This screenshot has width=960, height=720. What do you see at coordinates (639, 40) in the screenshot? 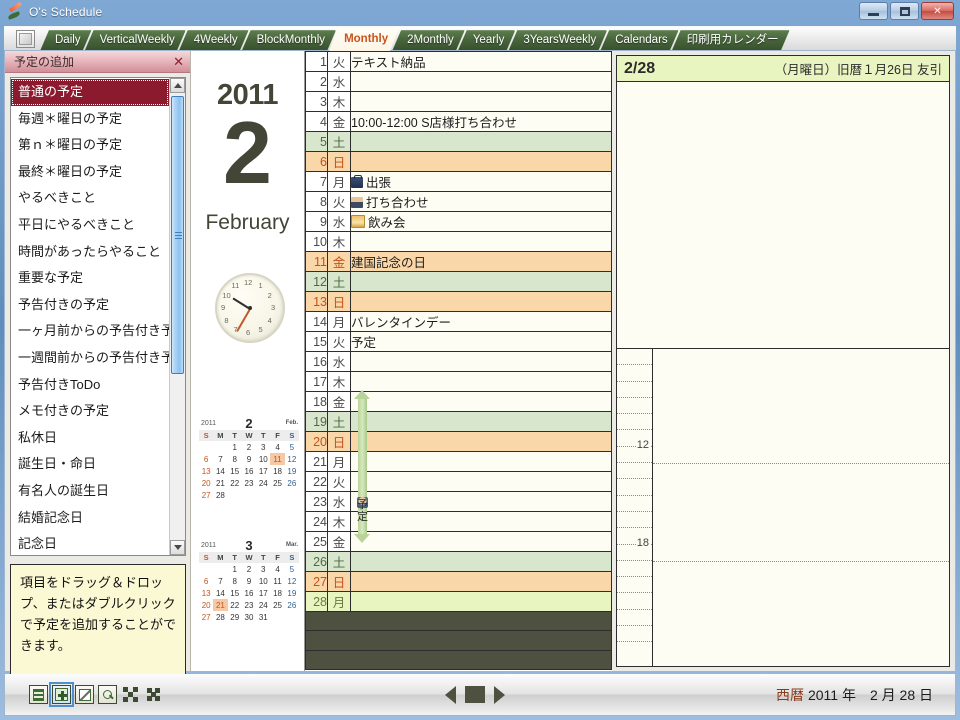
I see `tab-calendars: Calendars` at bounding box center [639, 40].